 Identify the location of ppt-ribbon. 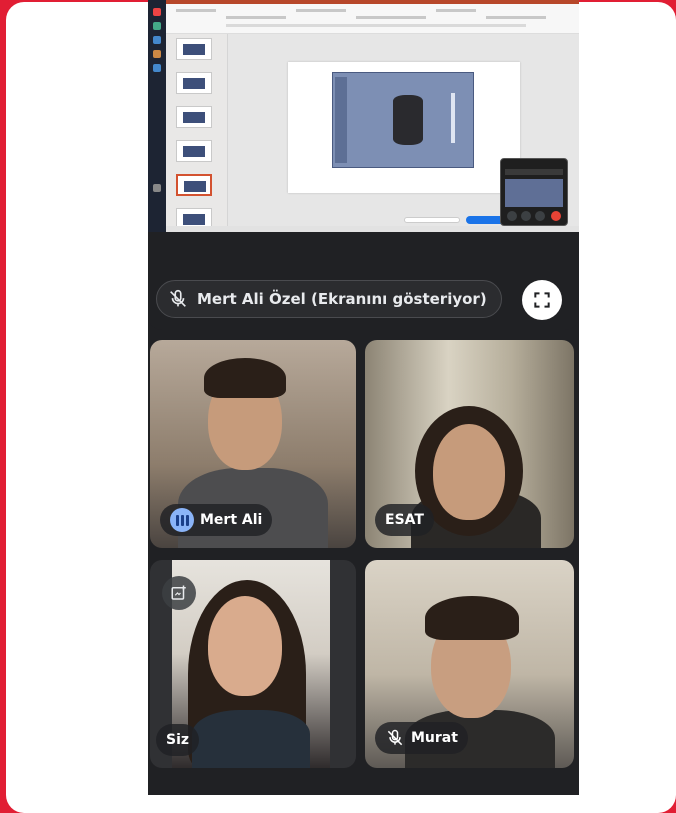
(372, 19).